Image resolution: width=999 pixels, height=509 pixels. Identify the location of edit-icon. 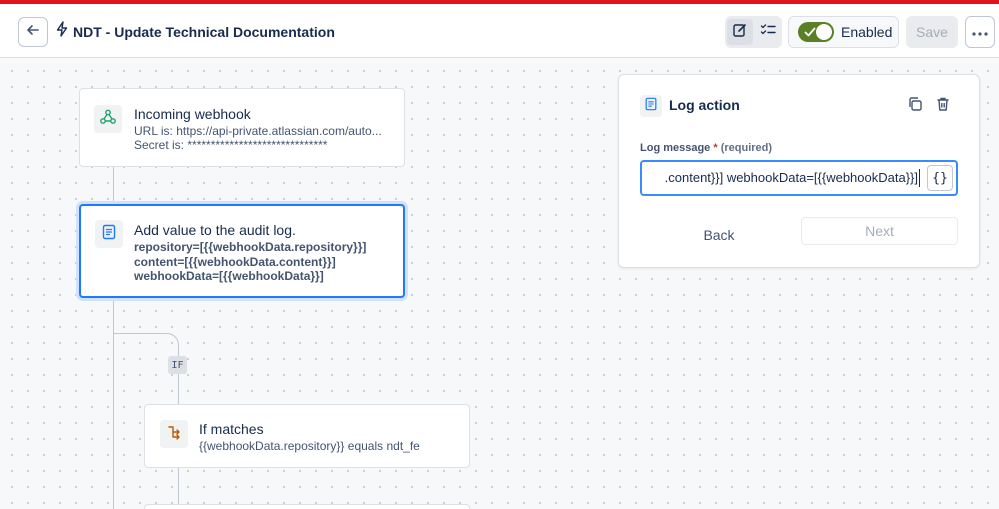
(740, 32).